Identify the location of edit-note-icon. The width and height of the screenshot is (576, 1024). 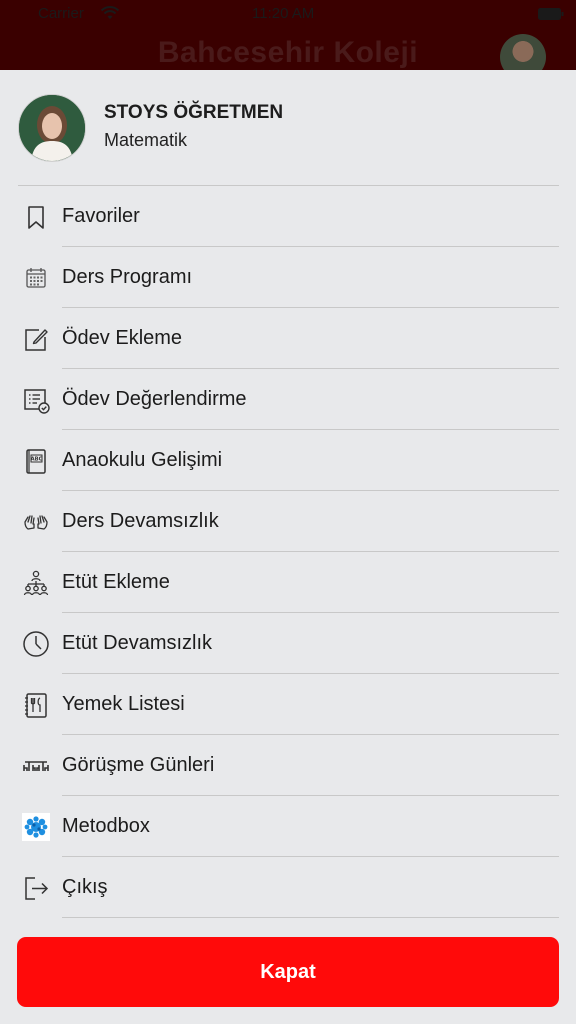
(36, 340).